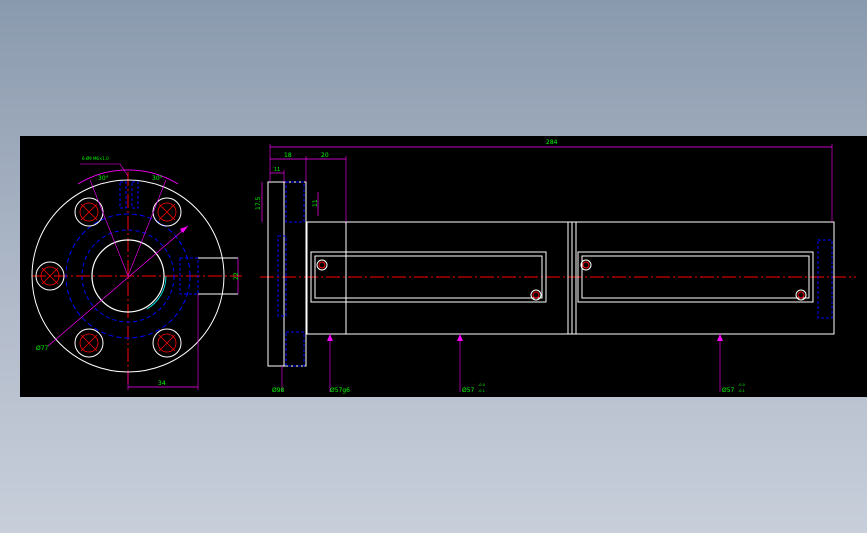 The image size is (867, 533). Describe the element at coordinates (118, 286) in the screenshot. I see `dia-77-leader` at that location.